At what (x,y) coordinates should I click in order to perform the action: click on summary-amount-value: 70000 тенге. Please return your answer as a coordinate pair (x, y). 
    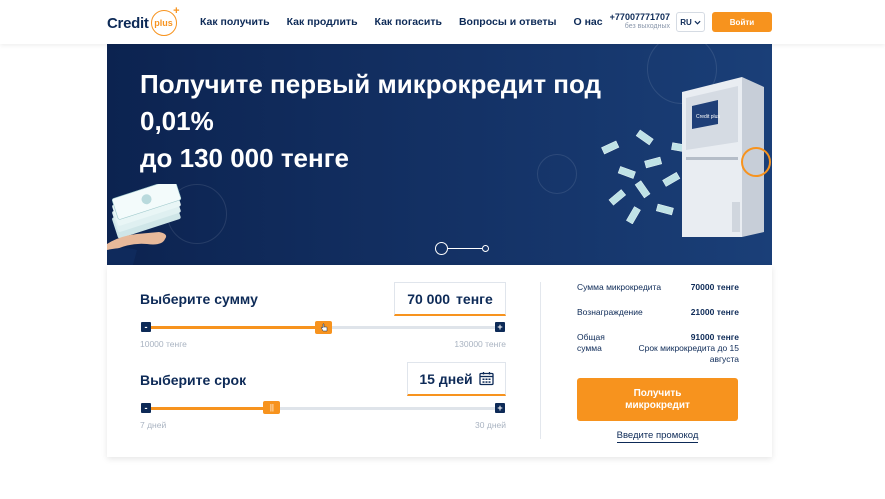
    Looking at the image, I should click on (714, 287).